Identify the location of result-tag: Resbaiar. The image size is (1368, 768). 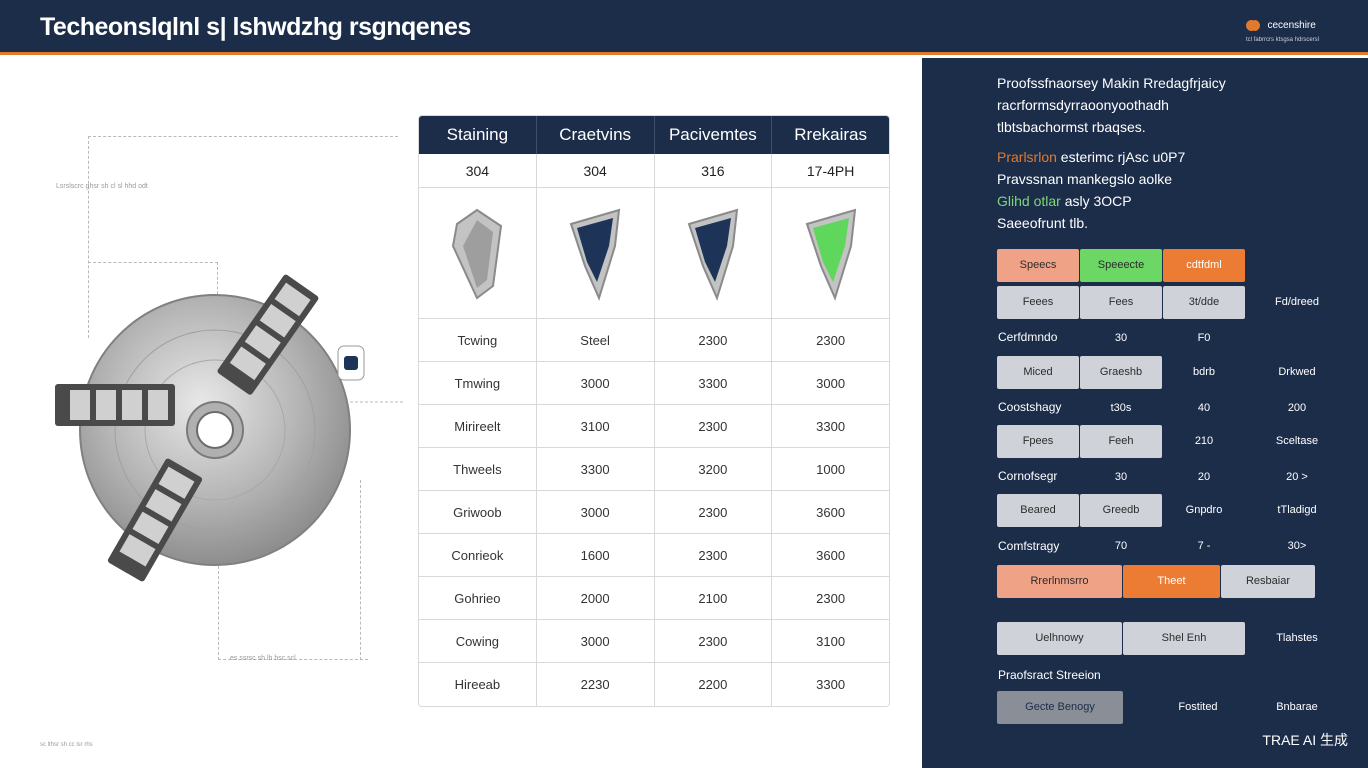
(1268, 581).